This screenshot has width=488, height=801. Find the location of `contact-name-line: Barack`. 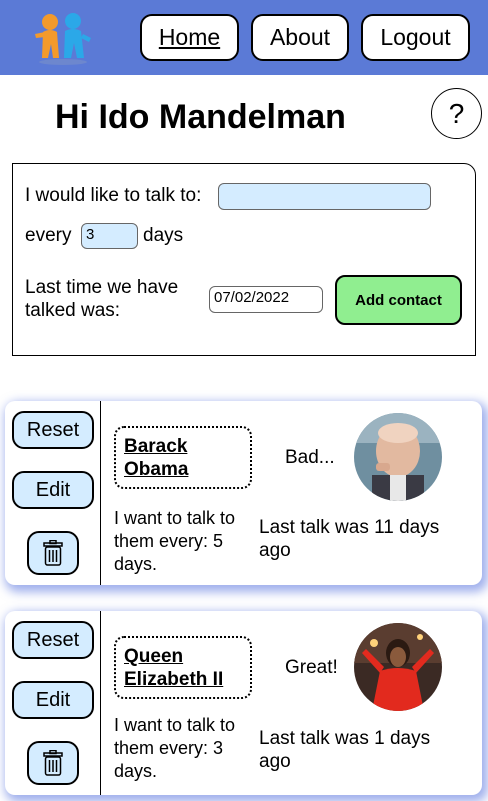

contact-name-line: Barack is located at coordinates (156, 446).